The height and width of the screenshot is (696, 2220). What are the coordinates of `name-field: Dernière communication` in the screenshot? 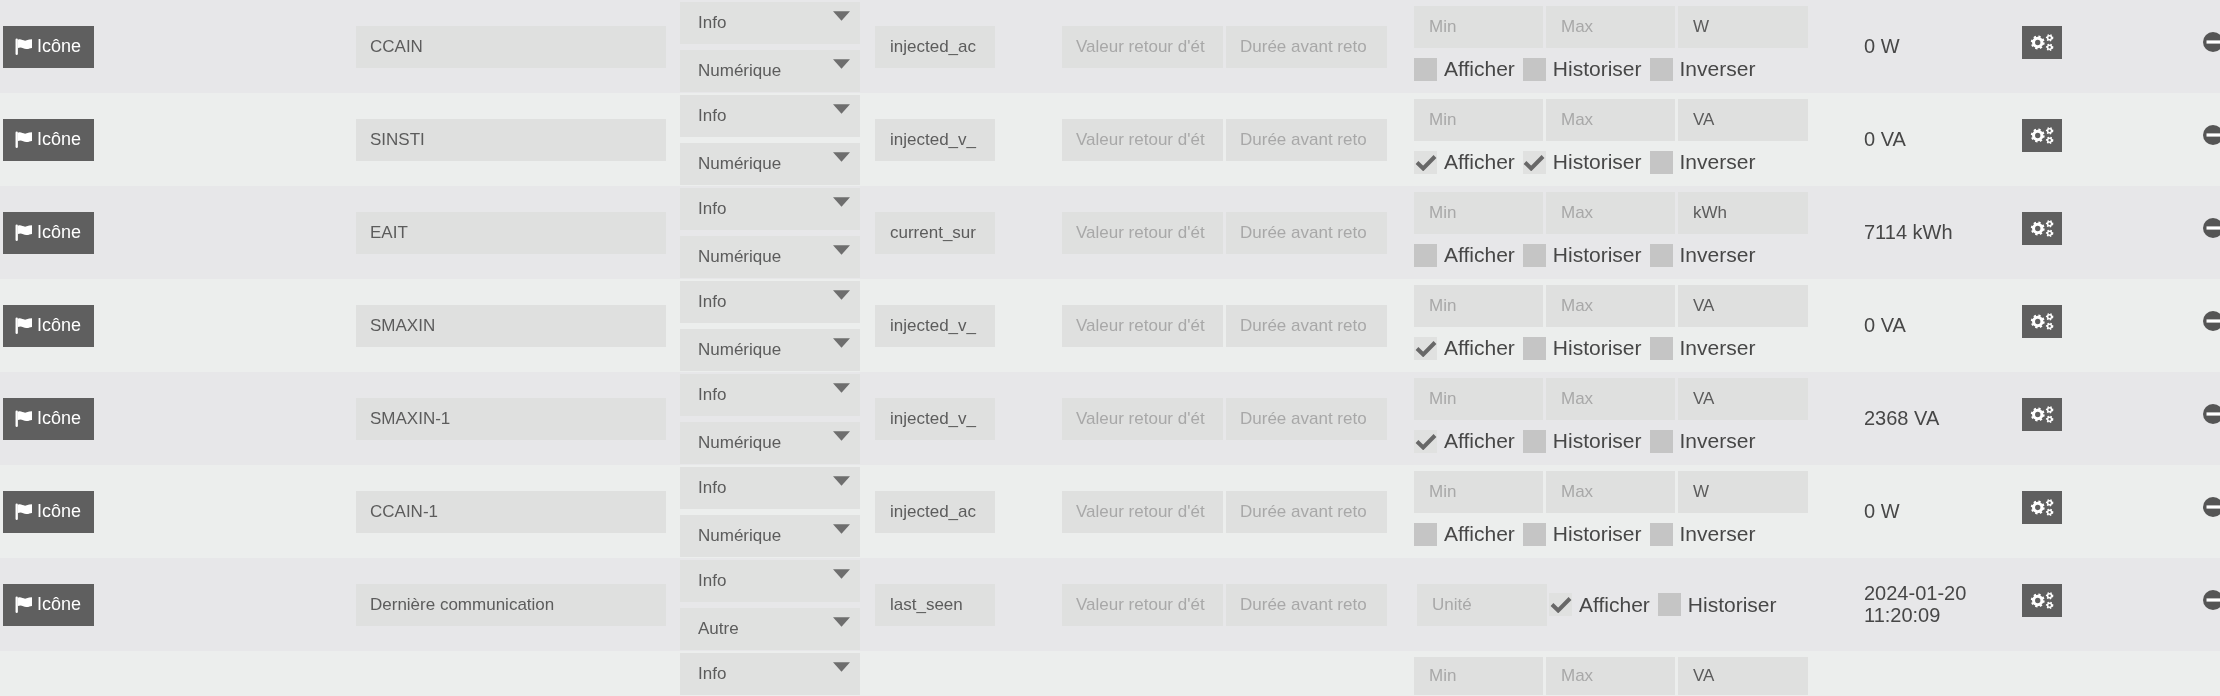 It's located at (511, 604).